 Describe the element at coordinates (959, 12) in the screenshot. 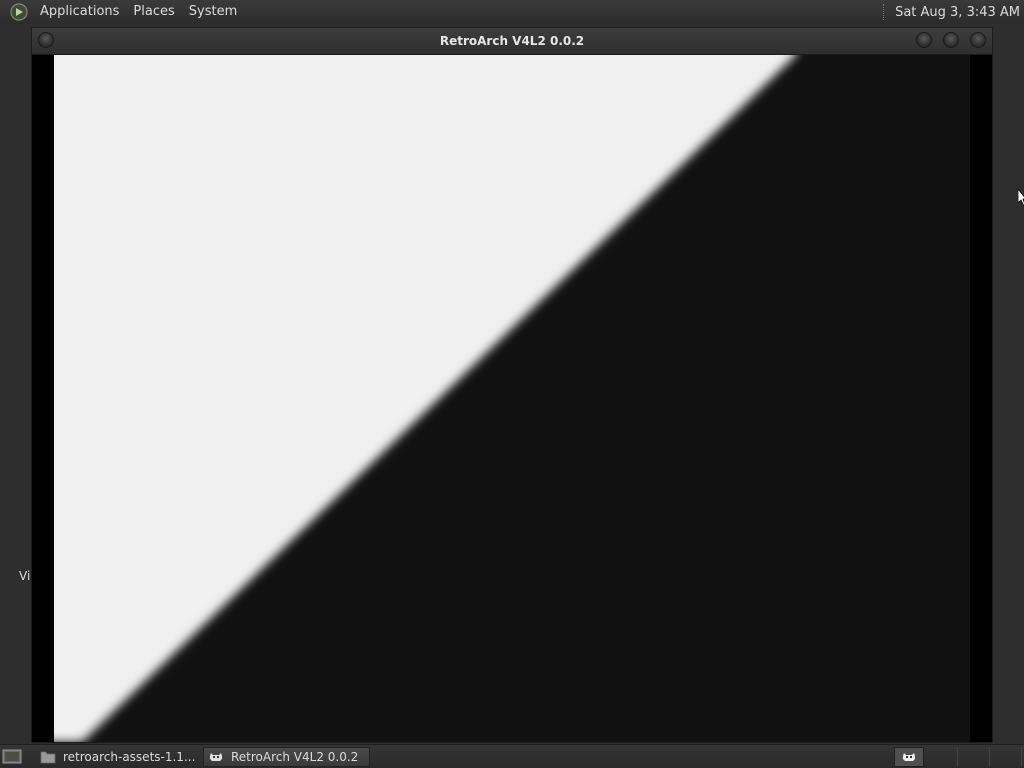

I see `clock: Sat Aug 3, 3:43 AM` at that location.